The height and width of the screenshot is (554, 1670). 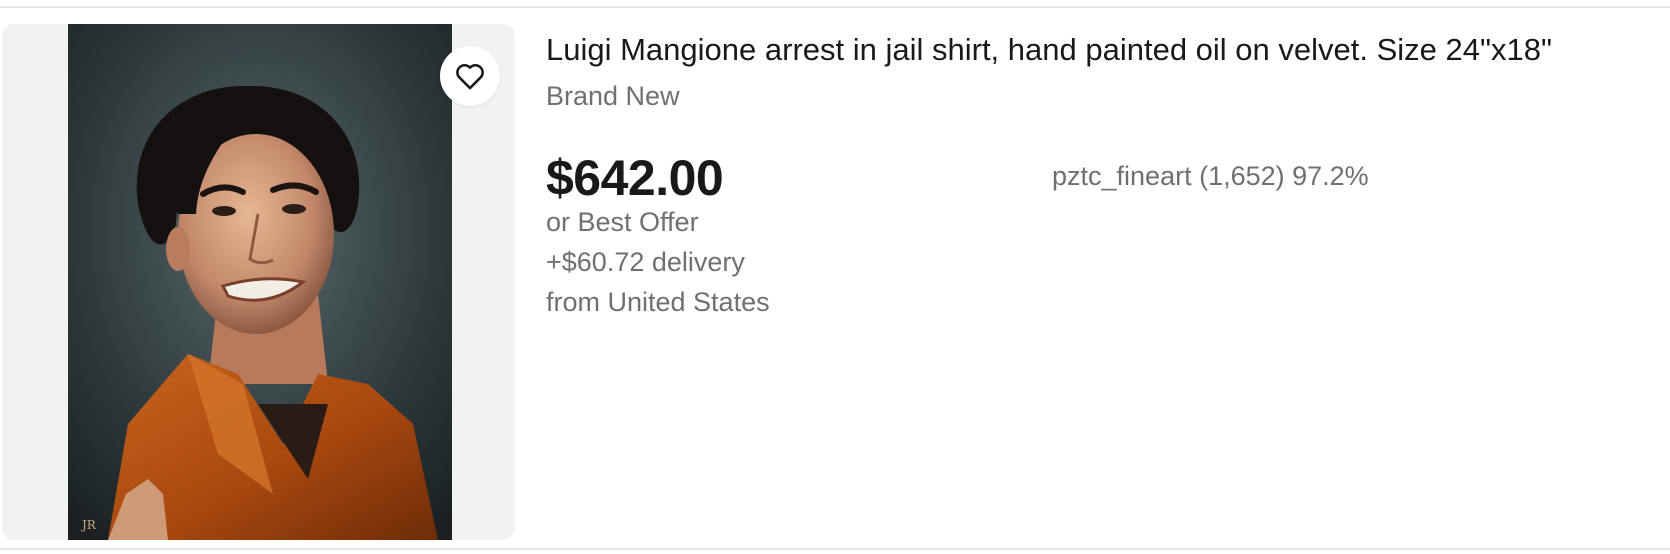 What do you see at coordinates (622, 222) in the screenshot?
I see `best-offer-label: or Best Offer` at bounding box center [622, 222].